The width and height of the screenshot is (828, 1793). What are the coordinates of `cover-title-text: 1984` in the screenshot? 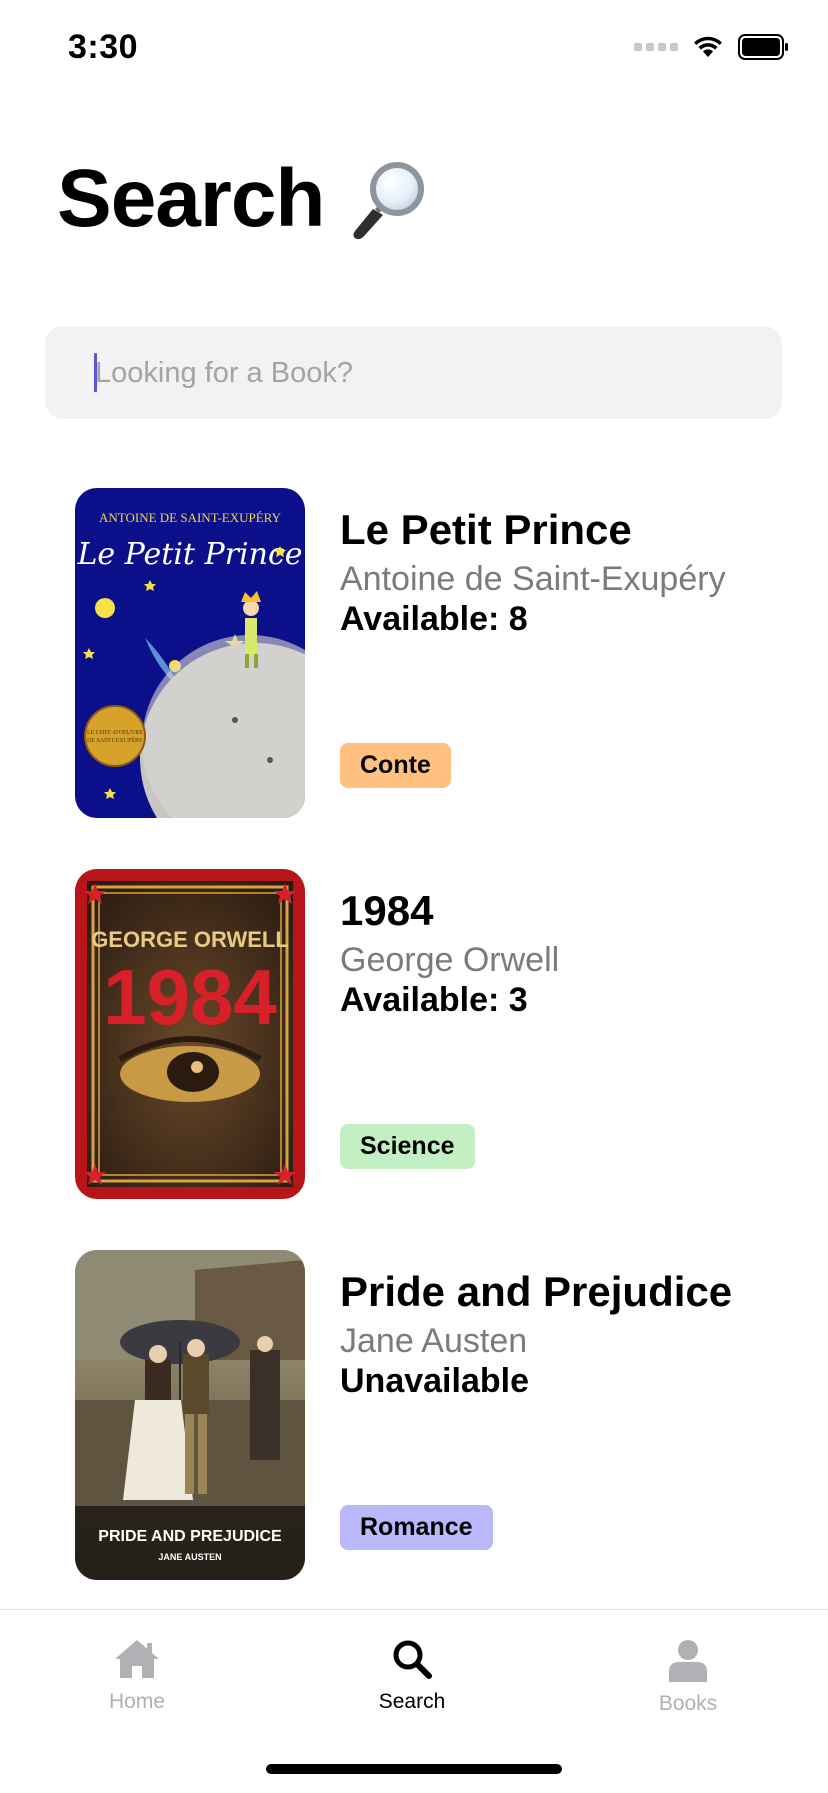 It's located at (190, 997).